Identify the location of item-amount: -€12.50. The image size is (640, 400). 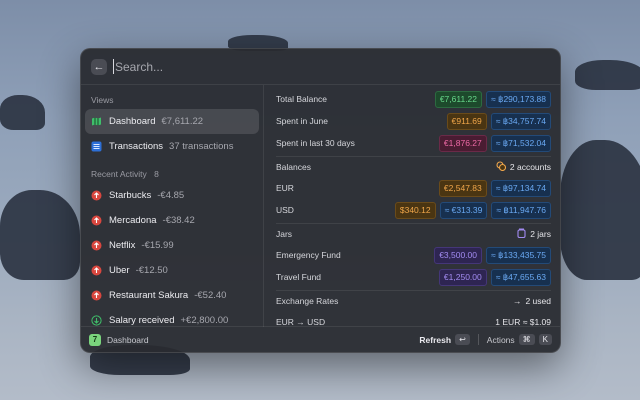
(151, 270).